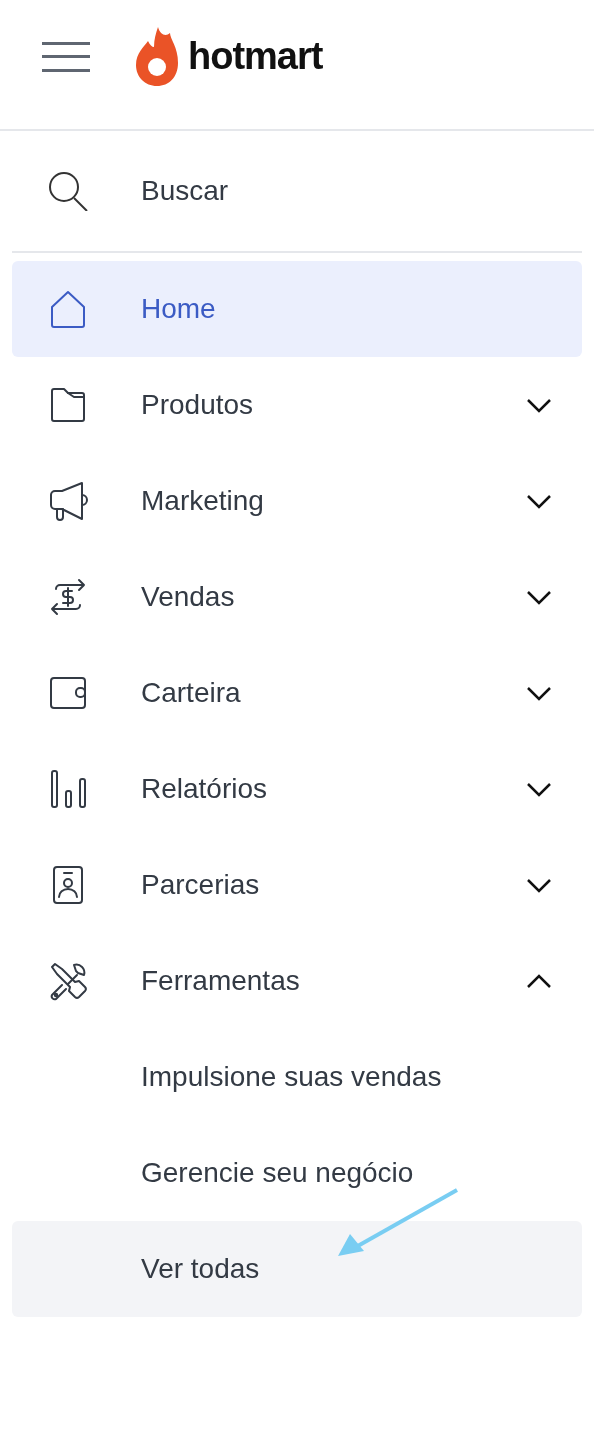 This screenshot has width=594, height=1454. Describe the element at coordinates (297, 885) in the screenshot. I see `nav-item: Parcerias` at that location.